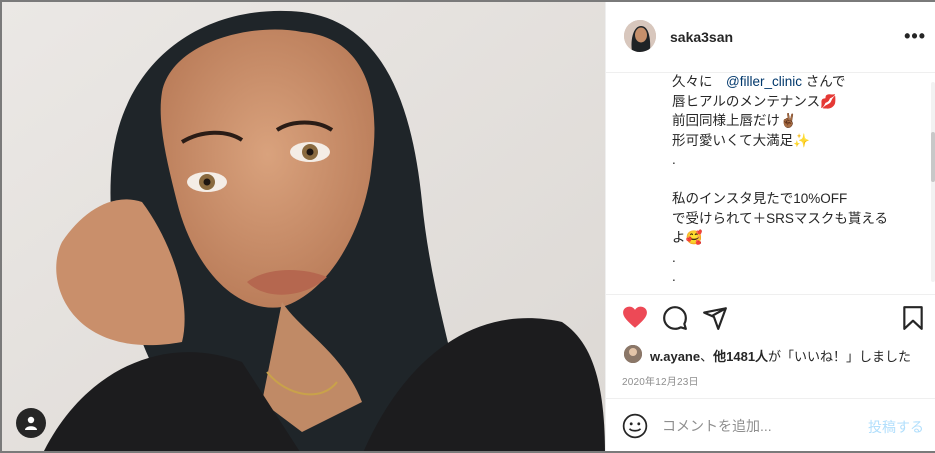 Image resolution: width=935 pixels, height=453 pixels. What do you see at coordinates (740, 356) in the screenshot?
I see `likes-others-count: 他1481人` at bounding box center [740, 356].